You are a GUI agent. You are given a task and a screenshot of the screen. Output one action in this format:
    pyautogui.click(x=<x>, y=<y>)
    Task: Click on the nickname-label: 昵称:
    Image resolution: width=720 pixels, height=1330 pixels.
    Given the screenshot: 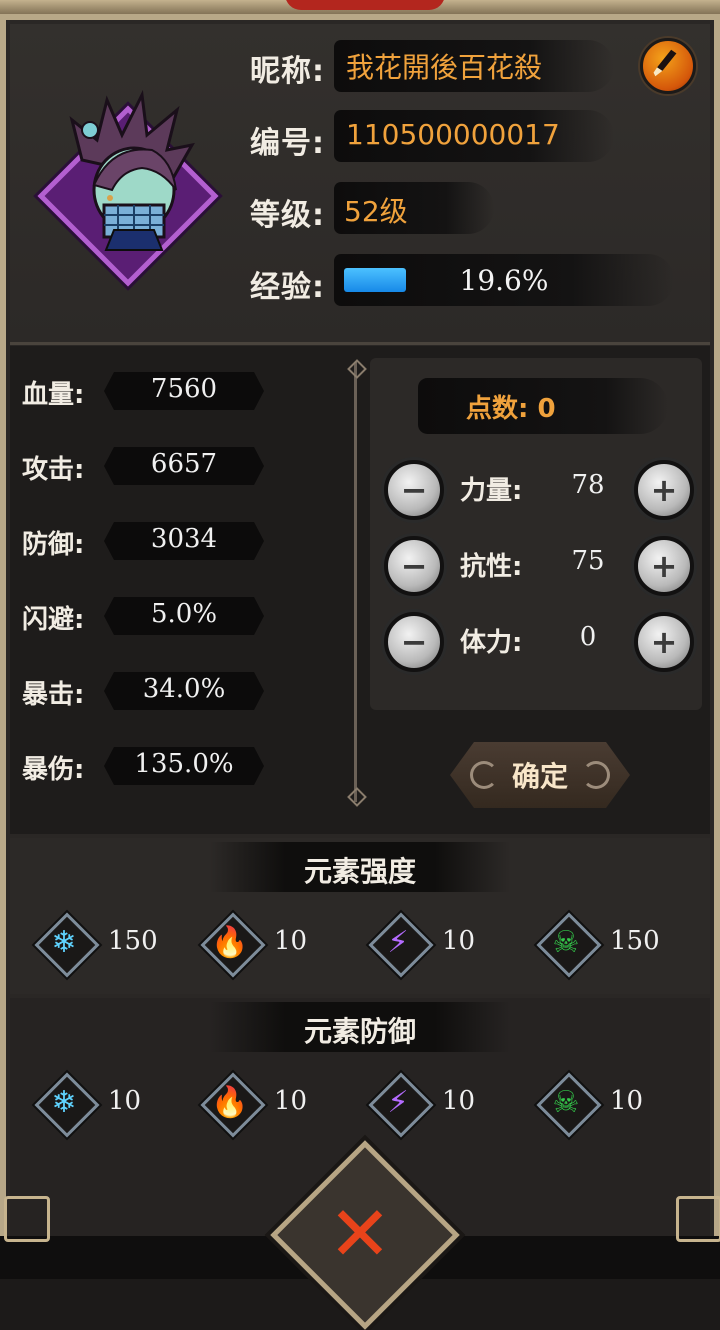 What is the action you would take?
    pyautogui.click(x=287, y=71)
    